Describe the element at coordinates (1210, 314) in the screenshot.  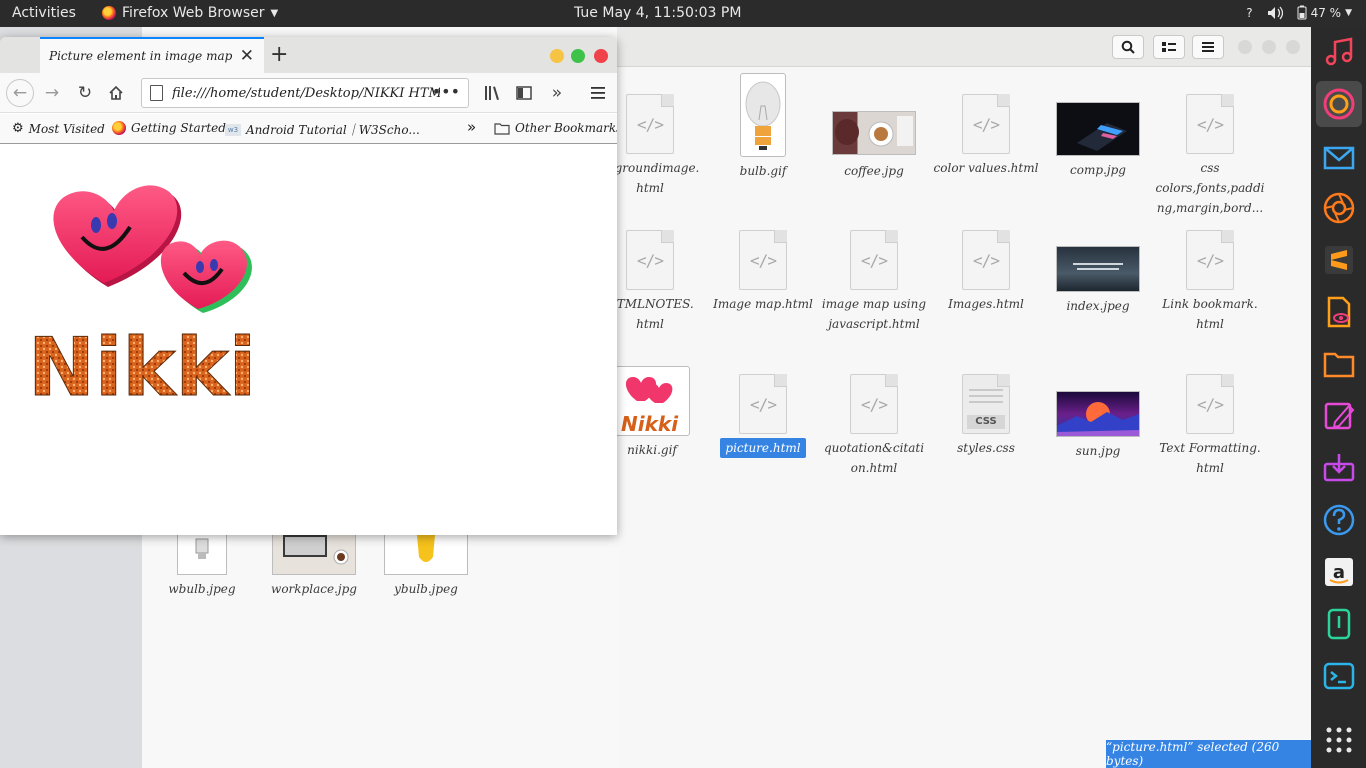
I see `file-label: Link bookmark. html` at that location.